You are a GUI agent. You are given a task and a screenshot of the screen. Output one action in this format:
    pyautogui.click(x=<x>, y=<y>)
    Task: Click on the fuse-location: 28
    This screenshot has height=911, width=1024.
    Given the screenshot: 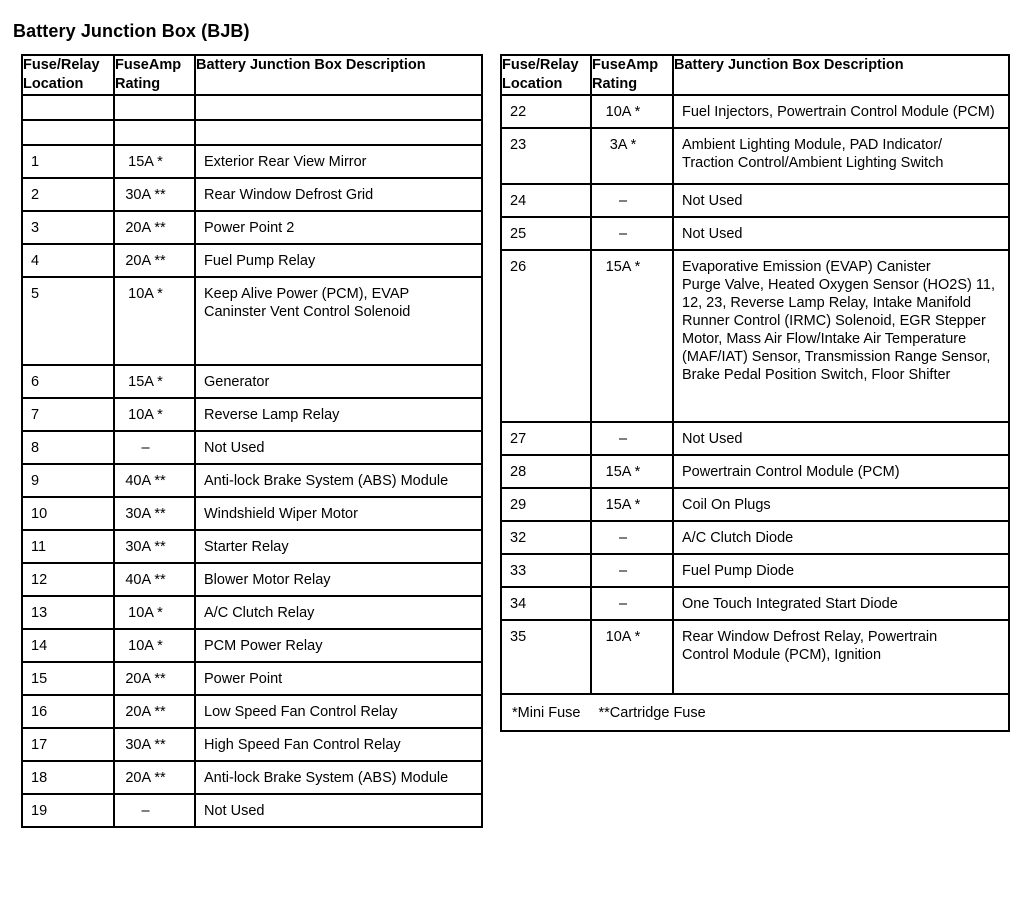 What is the action you would take?
    pyautogui.click(x=518, y=472)
    